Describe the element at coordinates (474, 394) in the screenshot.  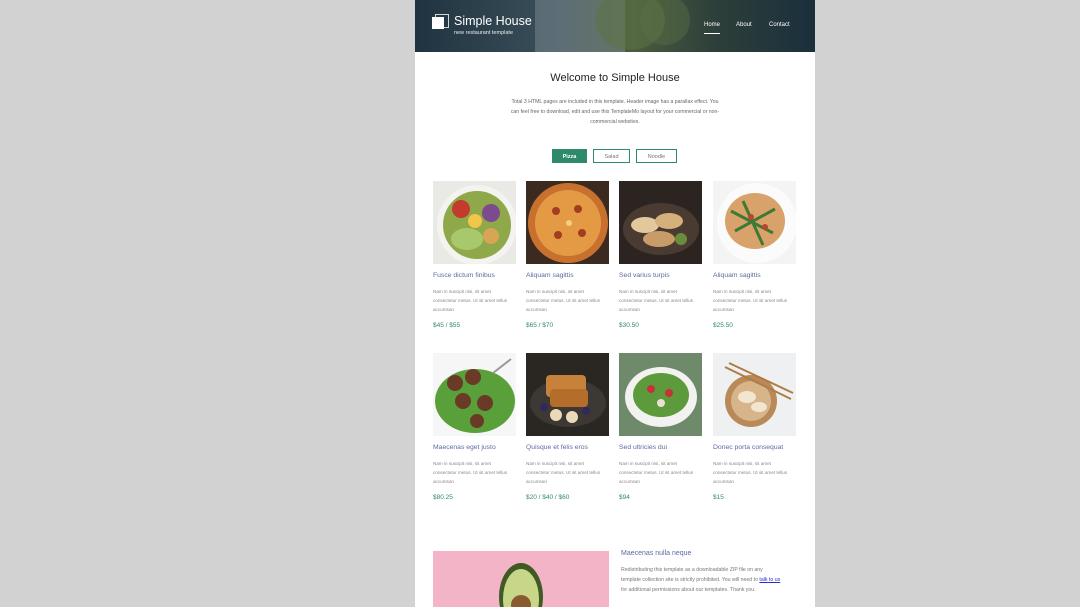
I see `food-image-meatballs` at that location.